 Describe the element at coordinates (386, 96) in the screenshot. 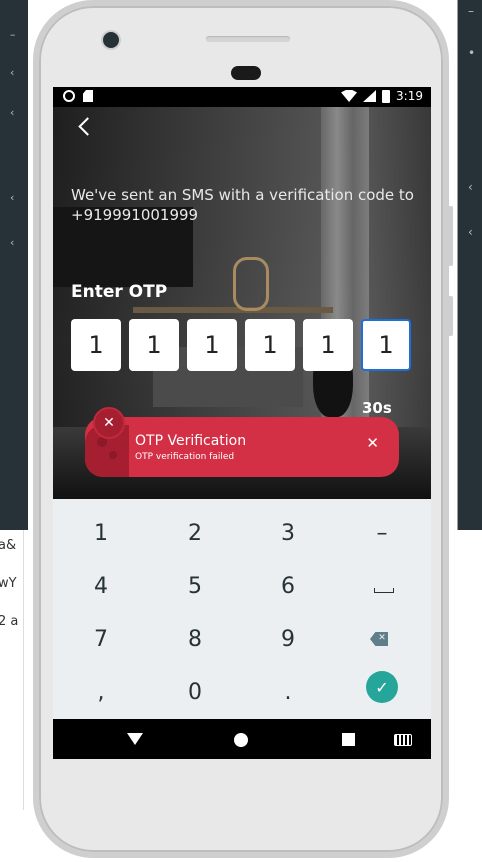

I see `battery-icon` at that location.